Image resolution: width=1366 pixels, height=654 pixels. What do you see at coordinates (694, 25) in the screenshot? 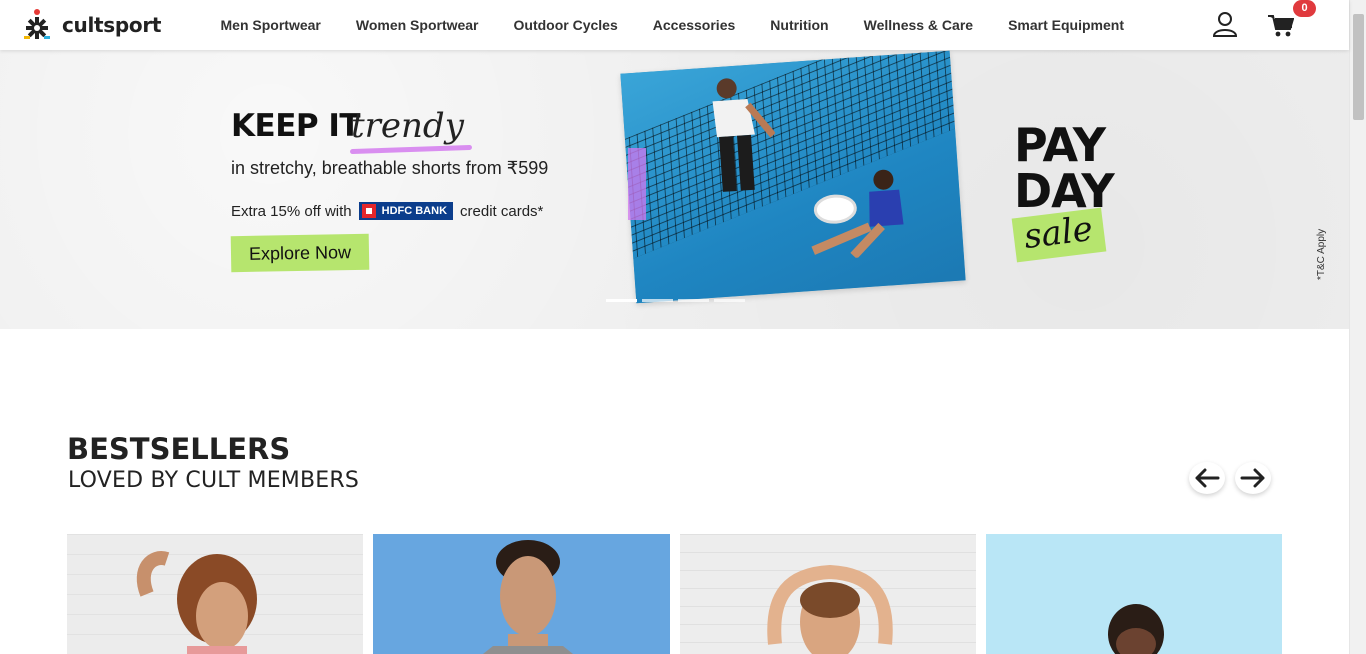
I see `nav-accessories: Accessories` at bounding box center [694, 25].